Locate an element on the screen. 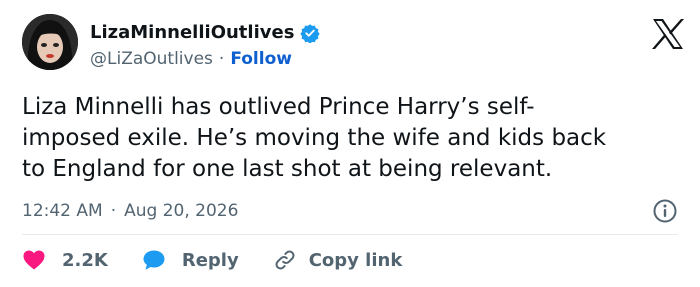 Image resolution: width=700 pixels, height=287 pixels. divider is located at coordinates (350, 234).